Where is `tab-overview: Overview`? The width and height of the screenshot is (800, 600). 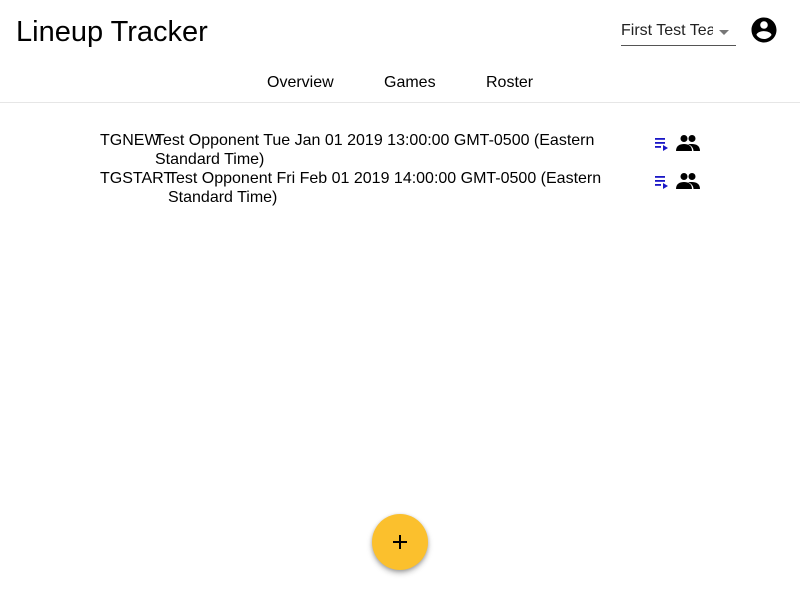
tab-overview: Overview is located at coordinates (300, 83).